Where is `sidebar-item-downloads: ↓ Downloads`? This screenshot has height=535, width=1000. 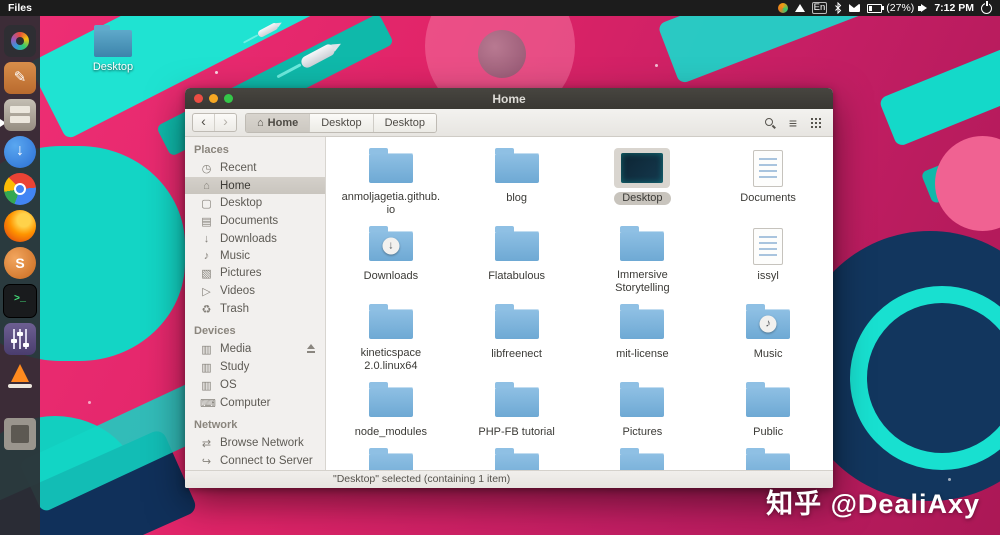 sidebar-item-downloads: ↓ Downloads is located at coordinates (255, 238).